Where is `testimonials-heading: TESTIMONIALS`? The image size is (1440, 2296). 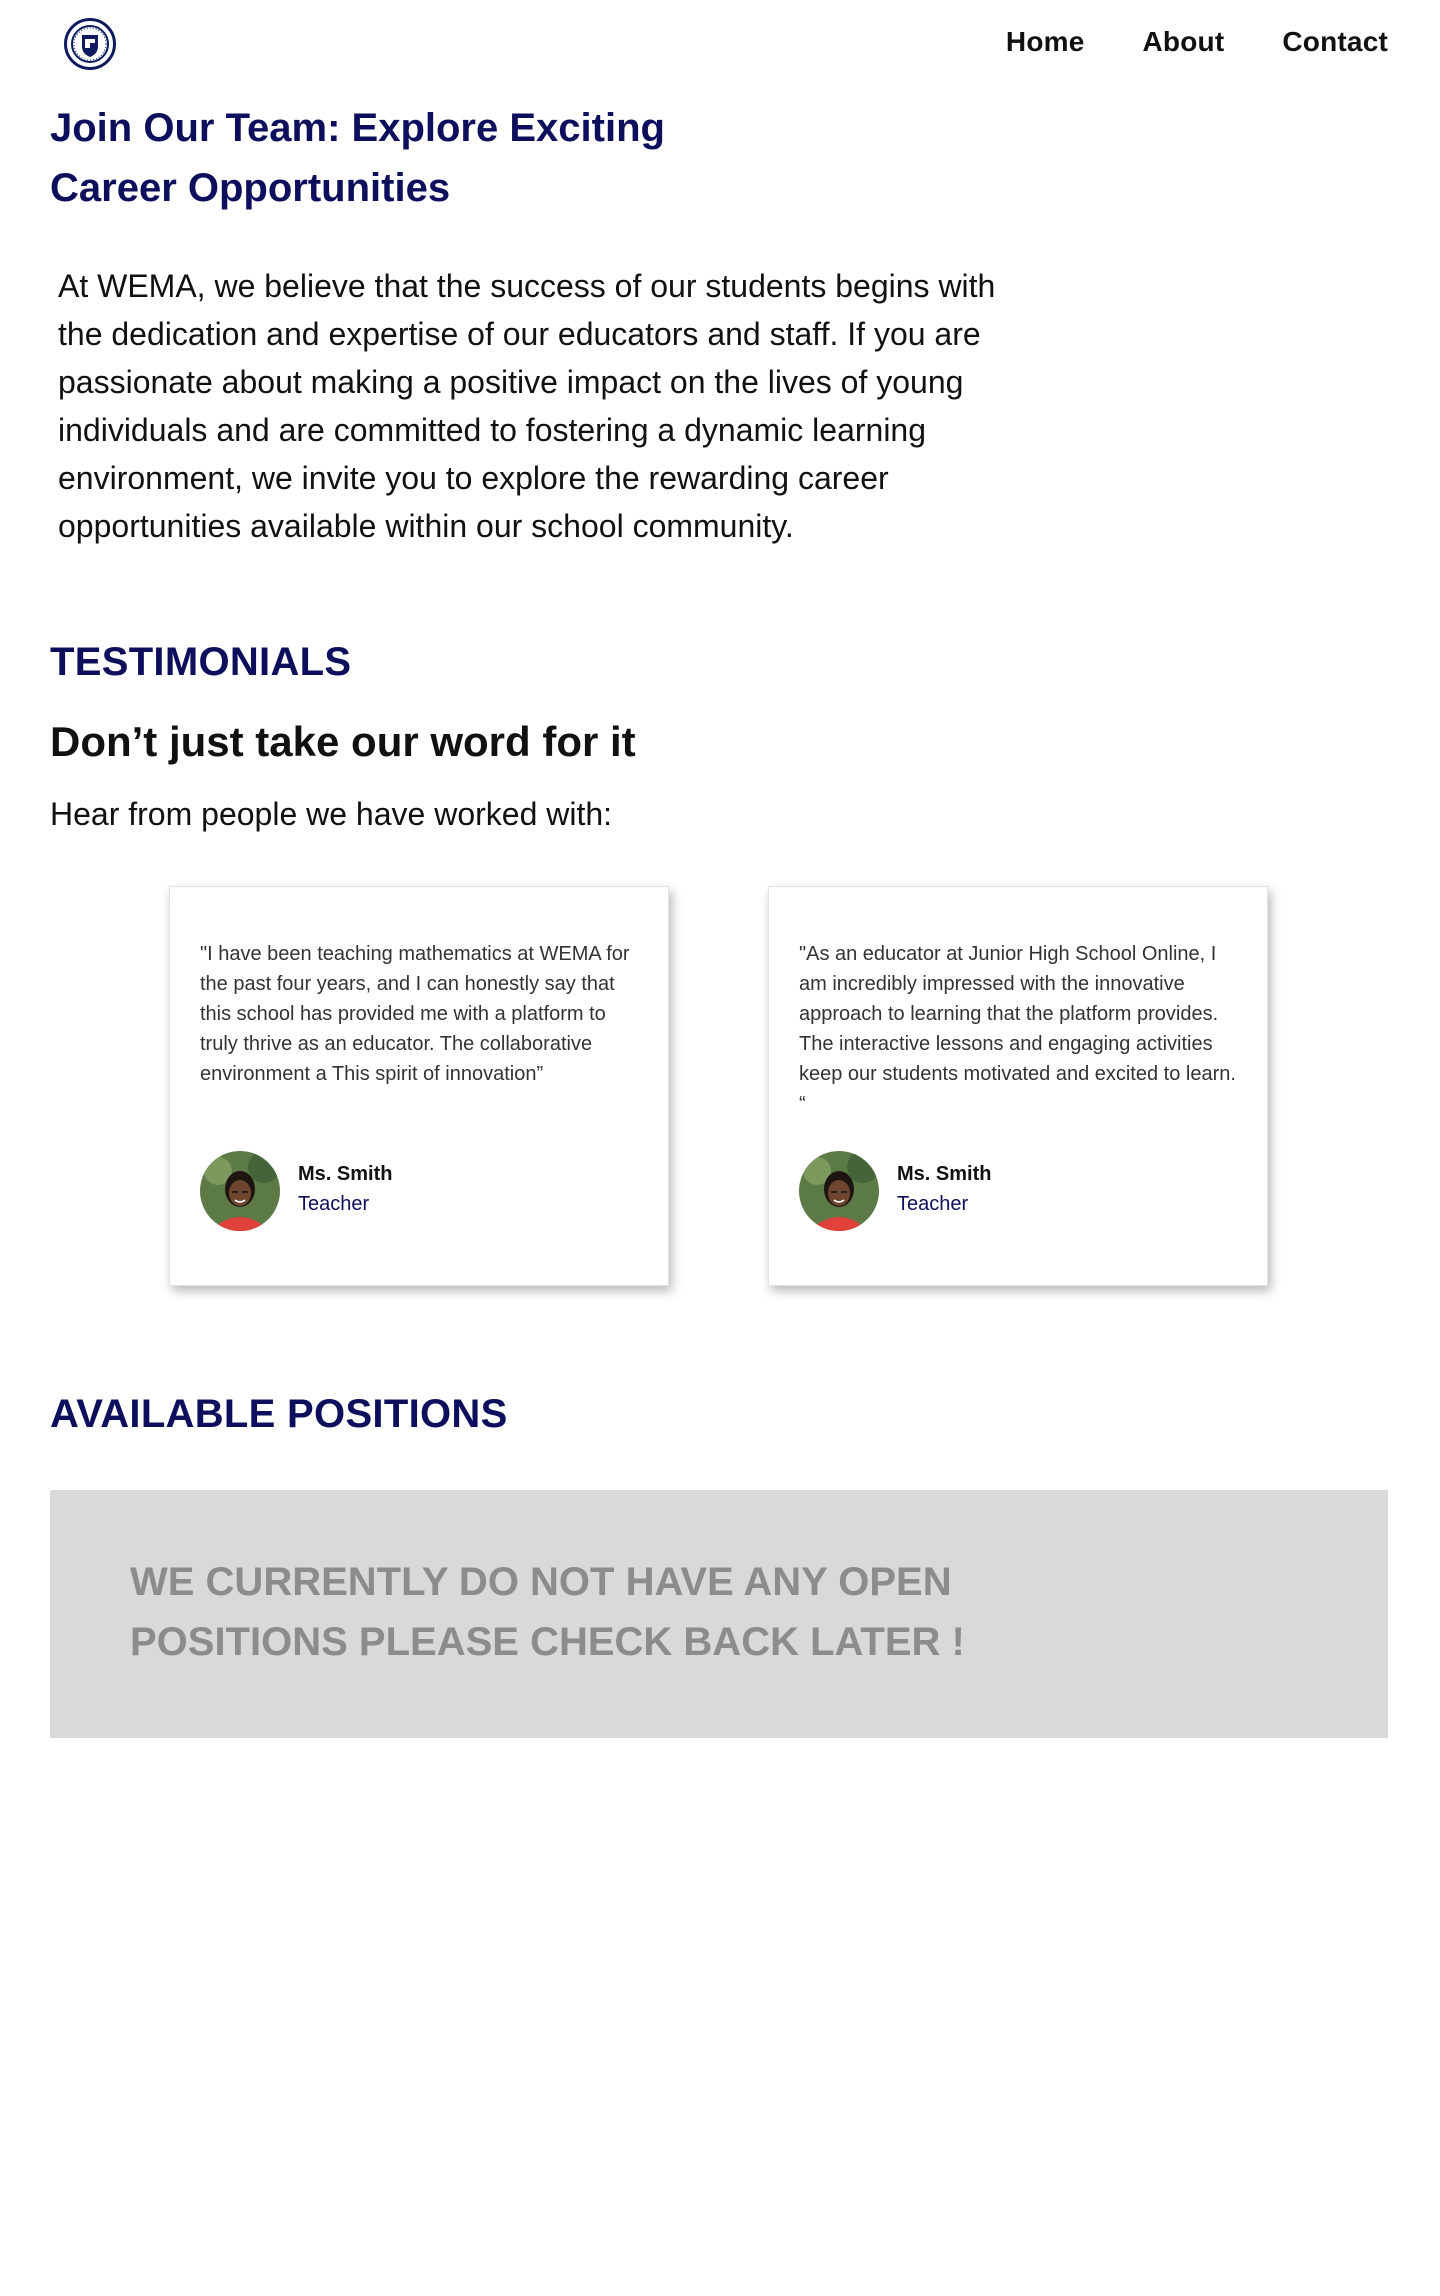
testimonials-heading: TESTIMONIALS is located at coordinates (201, 662).